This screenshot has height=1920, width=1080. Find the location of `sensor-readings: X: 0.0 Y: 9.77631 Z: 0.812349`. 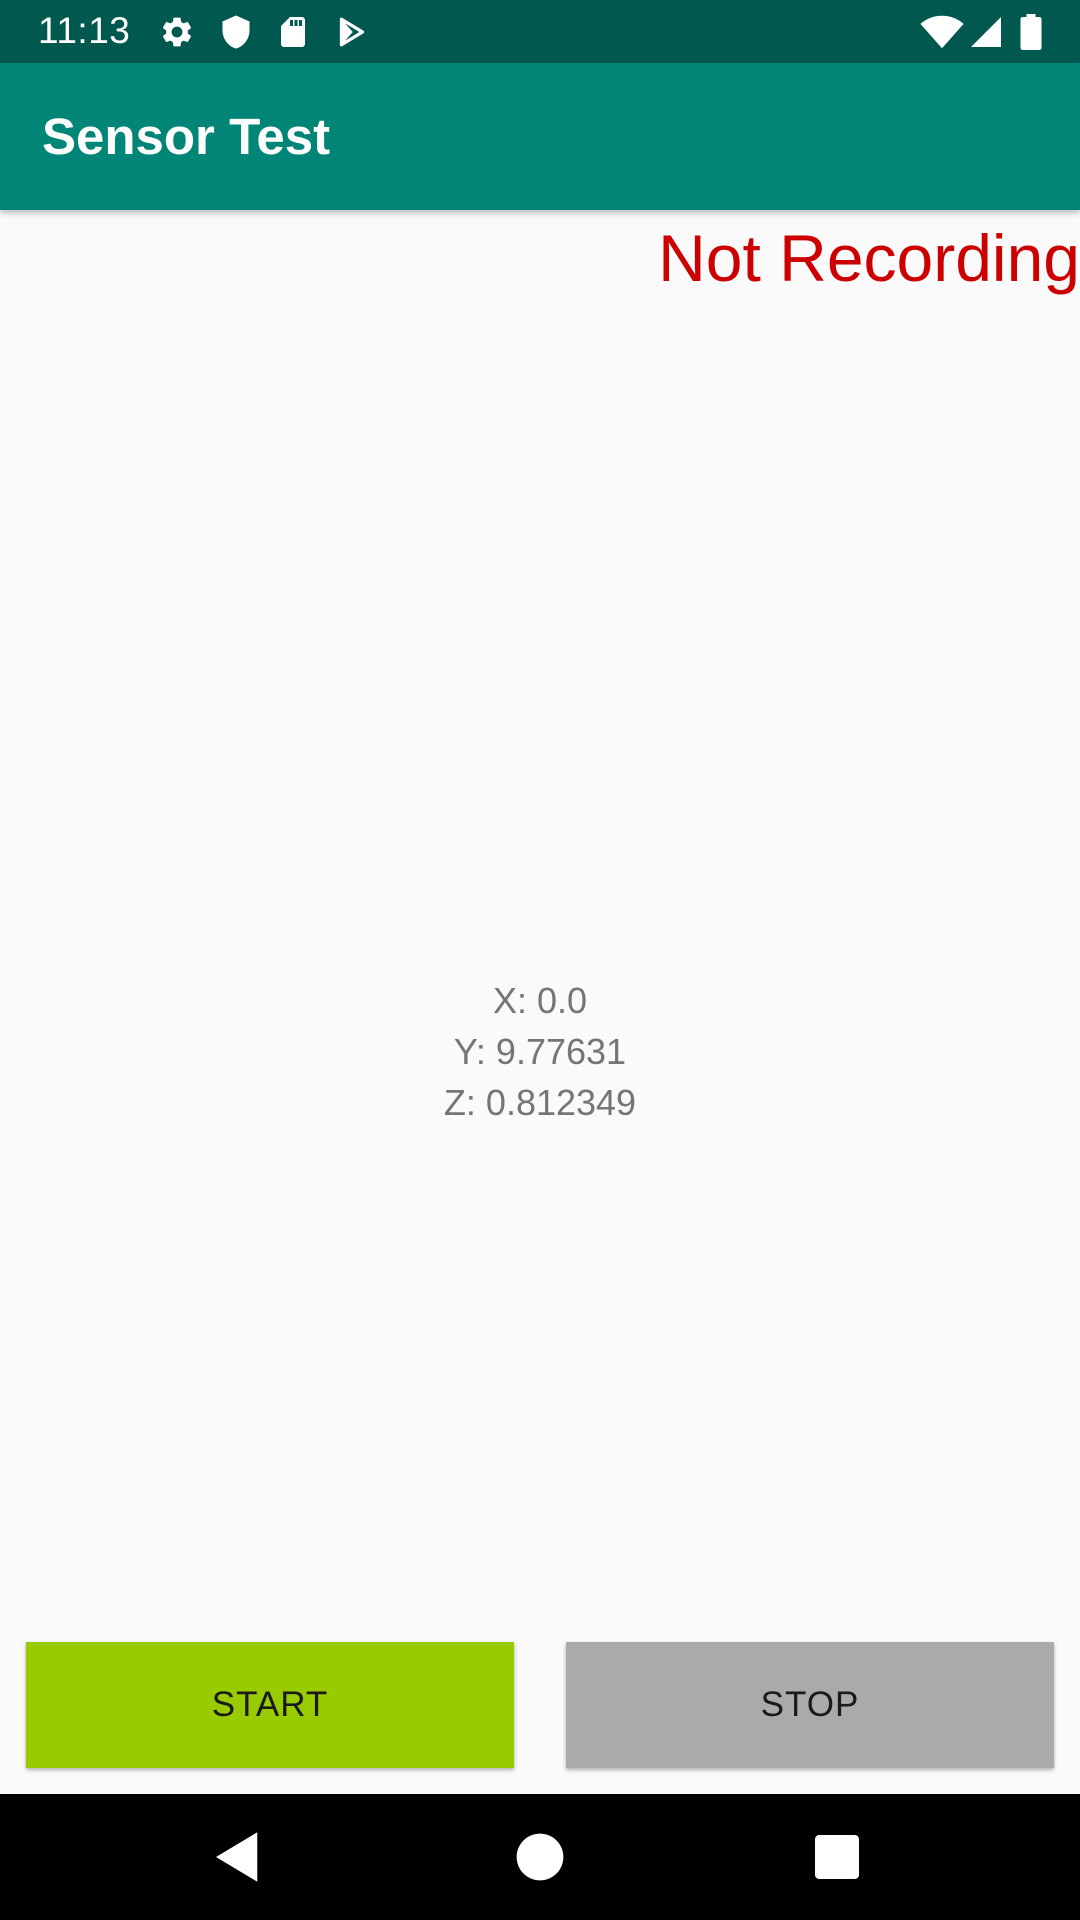

sensor-readings: X: 0.0 Y: 9.77631 Z: 0.812349 is located at coordinates (540, 1051).